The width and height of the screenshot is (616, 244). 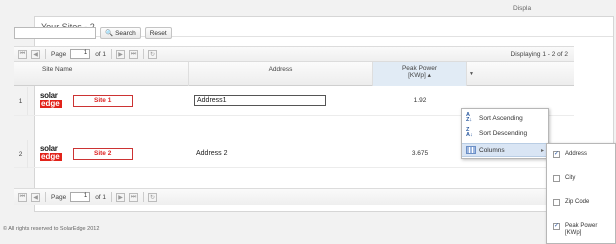 I want to click on footer-copyright: © All rights reserved to SolarEdge 2012, so click(x=51, y=229).